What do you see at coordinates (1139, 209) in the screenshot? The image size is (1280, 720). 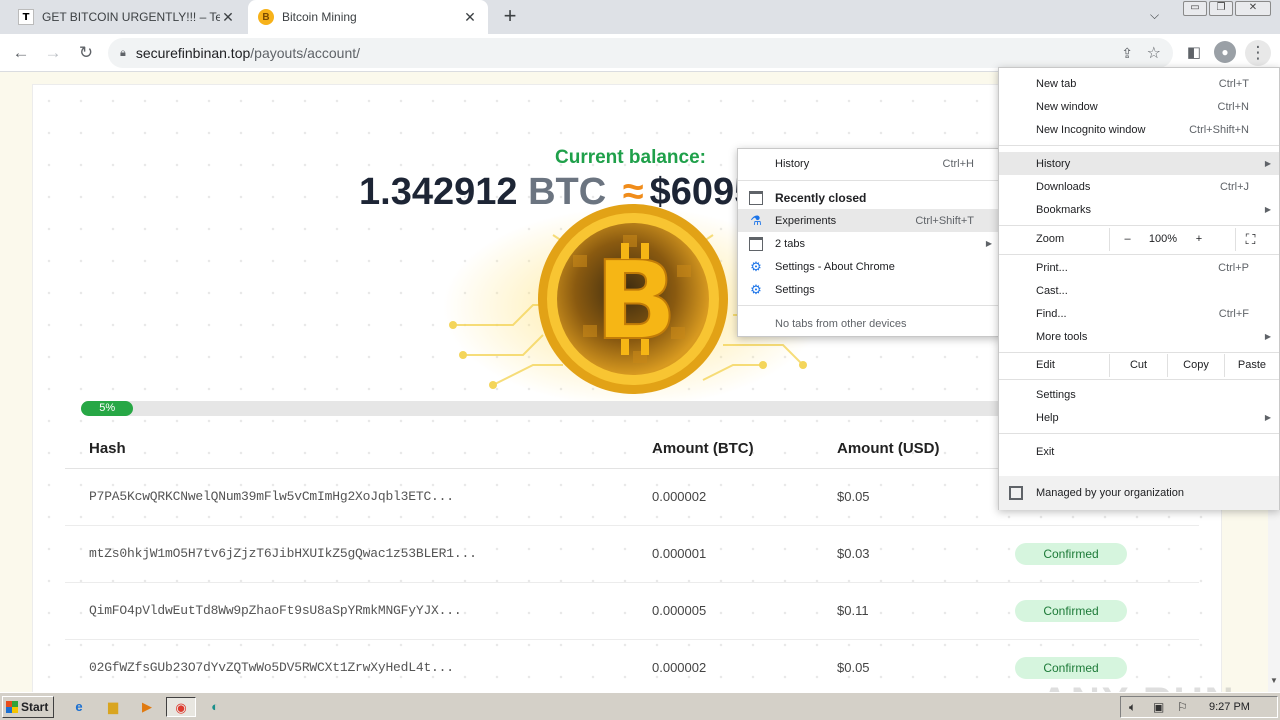 I see `bookmarks-menu-item: Bookmarks ▶` at bounding box center [1139, 209].